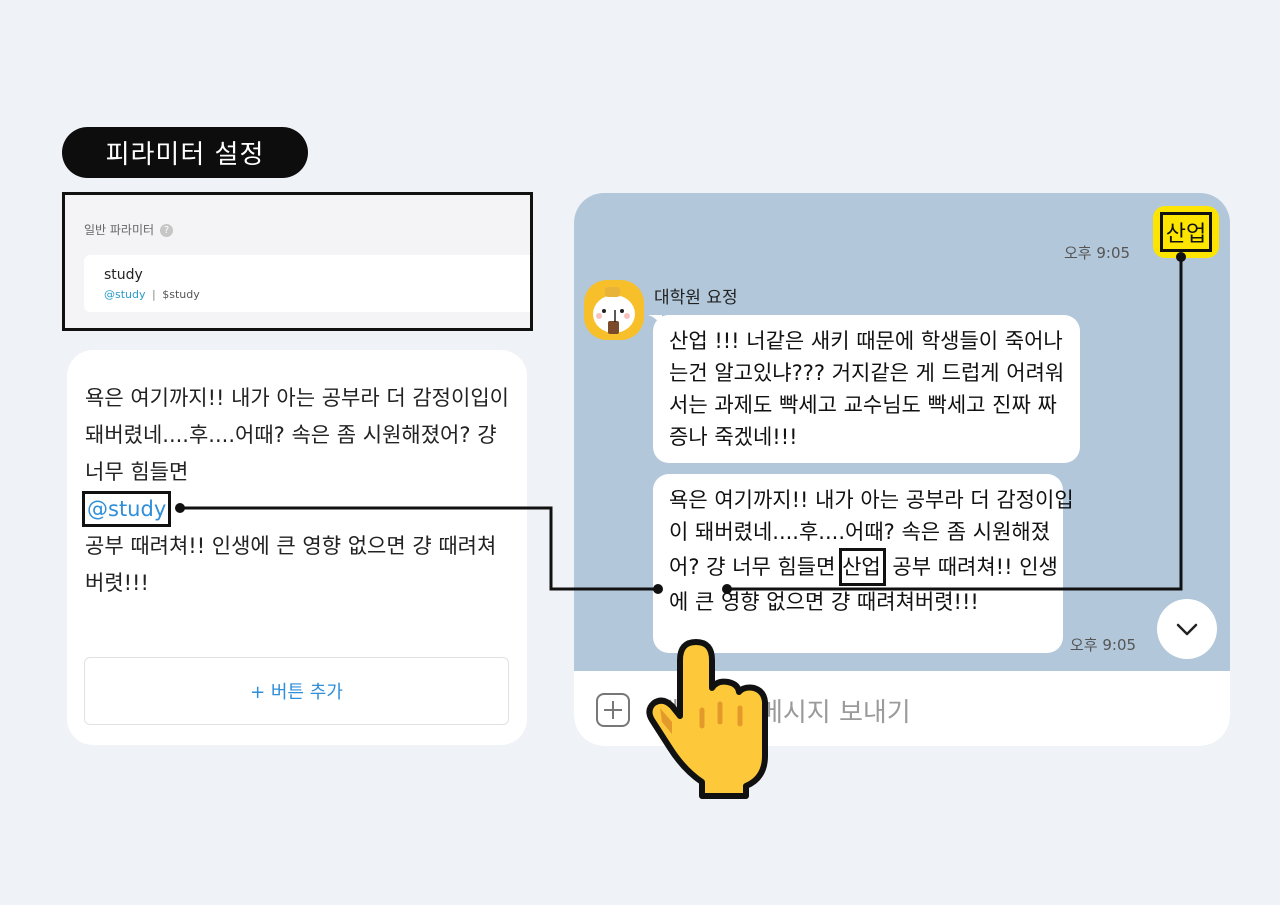 The width and height of the screenshot is (1280, 905). I want to click on my-message-time: 오후 9:05, so click(1097, 253).